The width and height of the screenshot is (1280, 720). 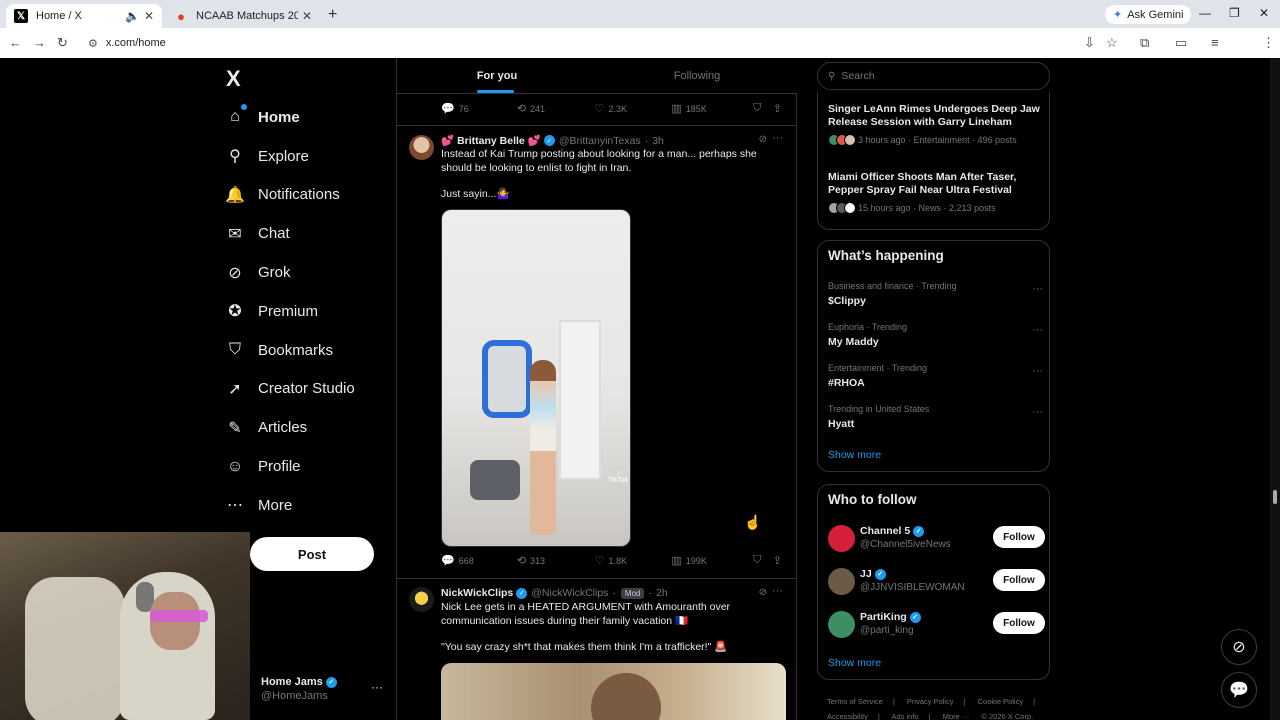 What do you see at coordinates (855, 701) in the screenshot?
I see `footer-link: Terms of Service` at bounding box center [855, 701].